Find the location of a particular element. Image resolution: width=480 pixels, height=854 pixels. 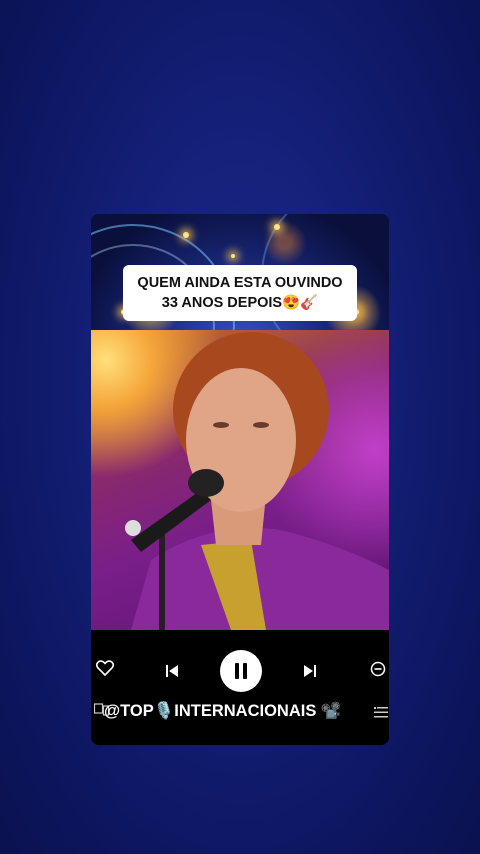

microphone-head is located at coordinates (206, 483).